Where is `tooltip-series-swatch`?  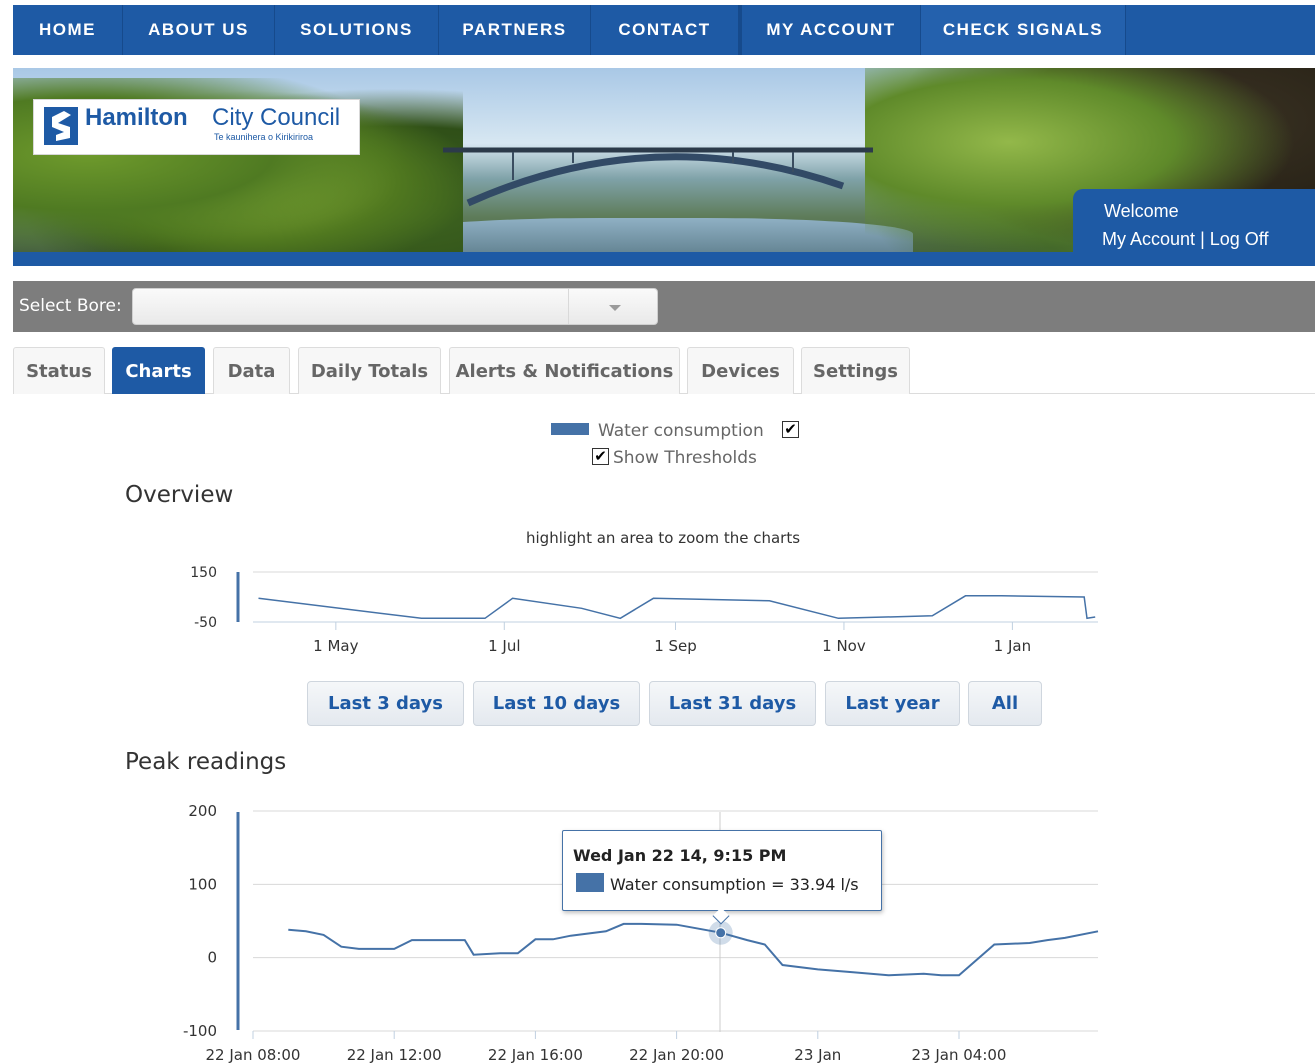 tooltip-series-swatch is located at coordinates (590, 882).